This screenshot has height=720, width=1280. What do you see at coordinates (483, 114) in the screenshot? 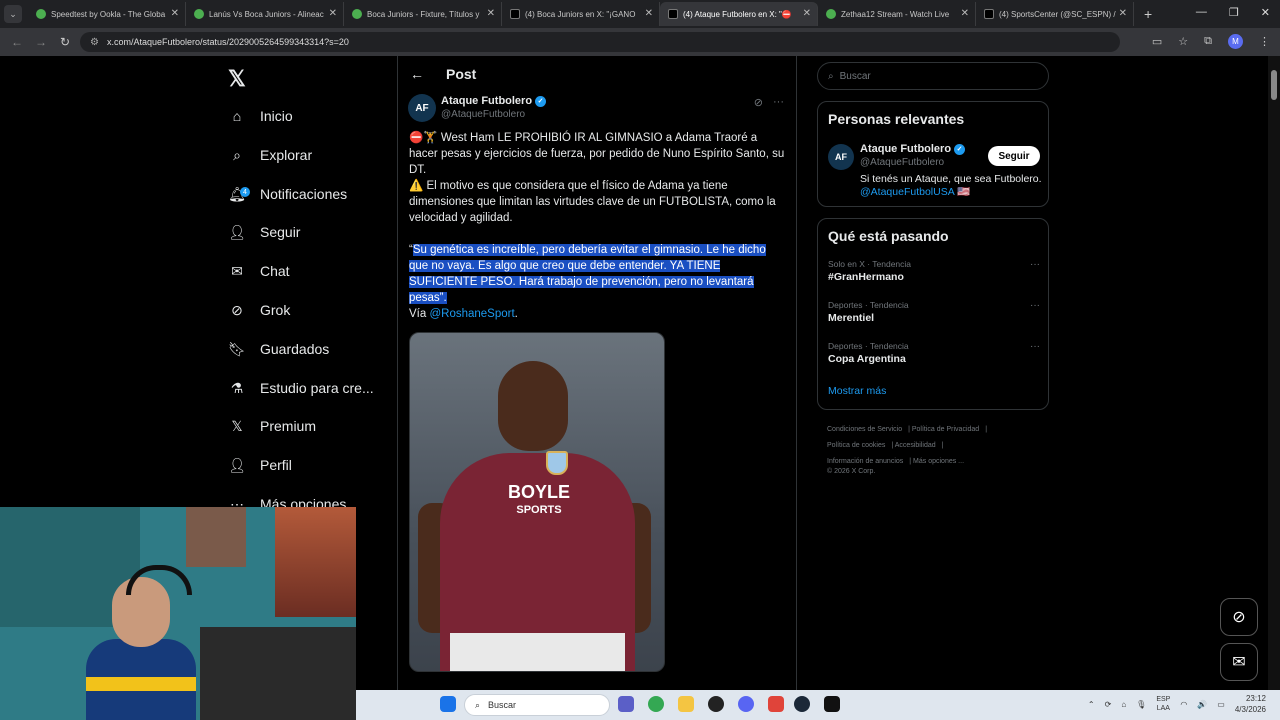
I see `author-handle: @AtaqueFutbolero` at bounding box center [483, 114].